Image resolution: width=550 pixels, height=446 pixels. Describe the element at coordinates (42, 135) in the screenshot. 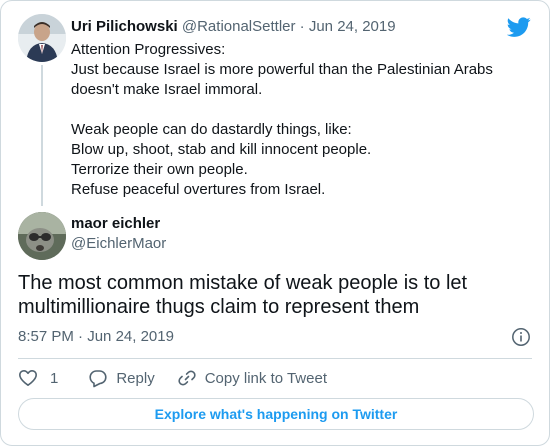

I see `thread-connector` at that location.